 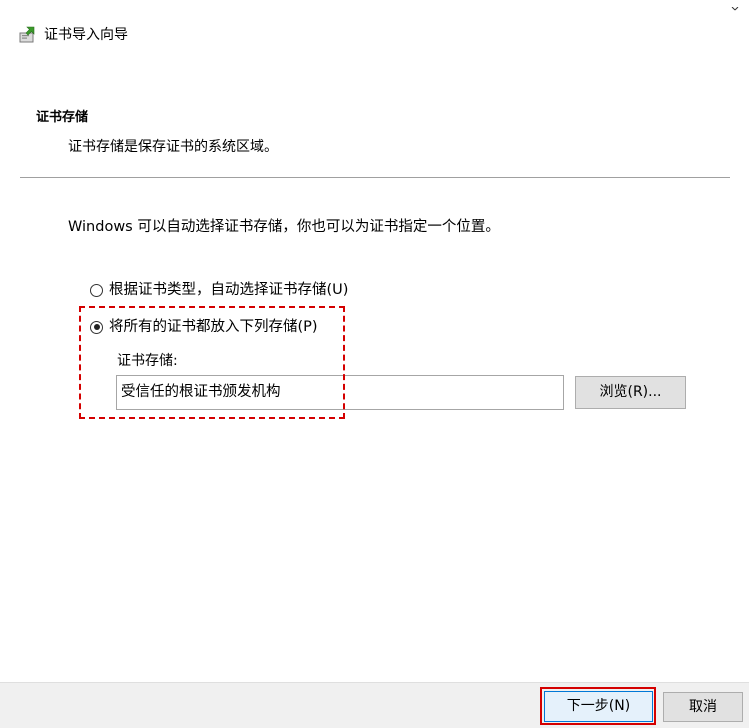 I want to click on radio-button, so click(x=96, y=290).